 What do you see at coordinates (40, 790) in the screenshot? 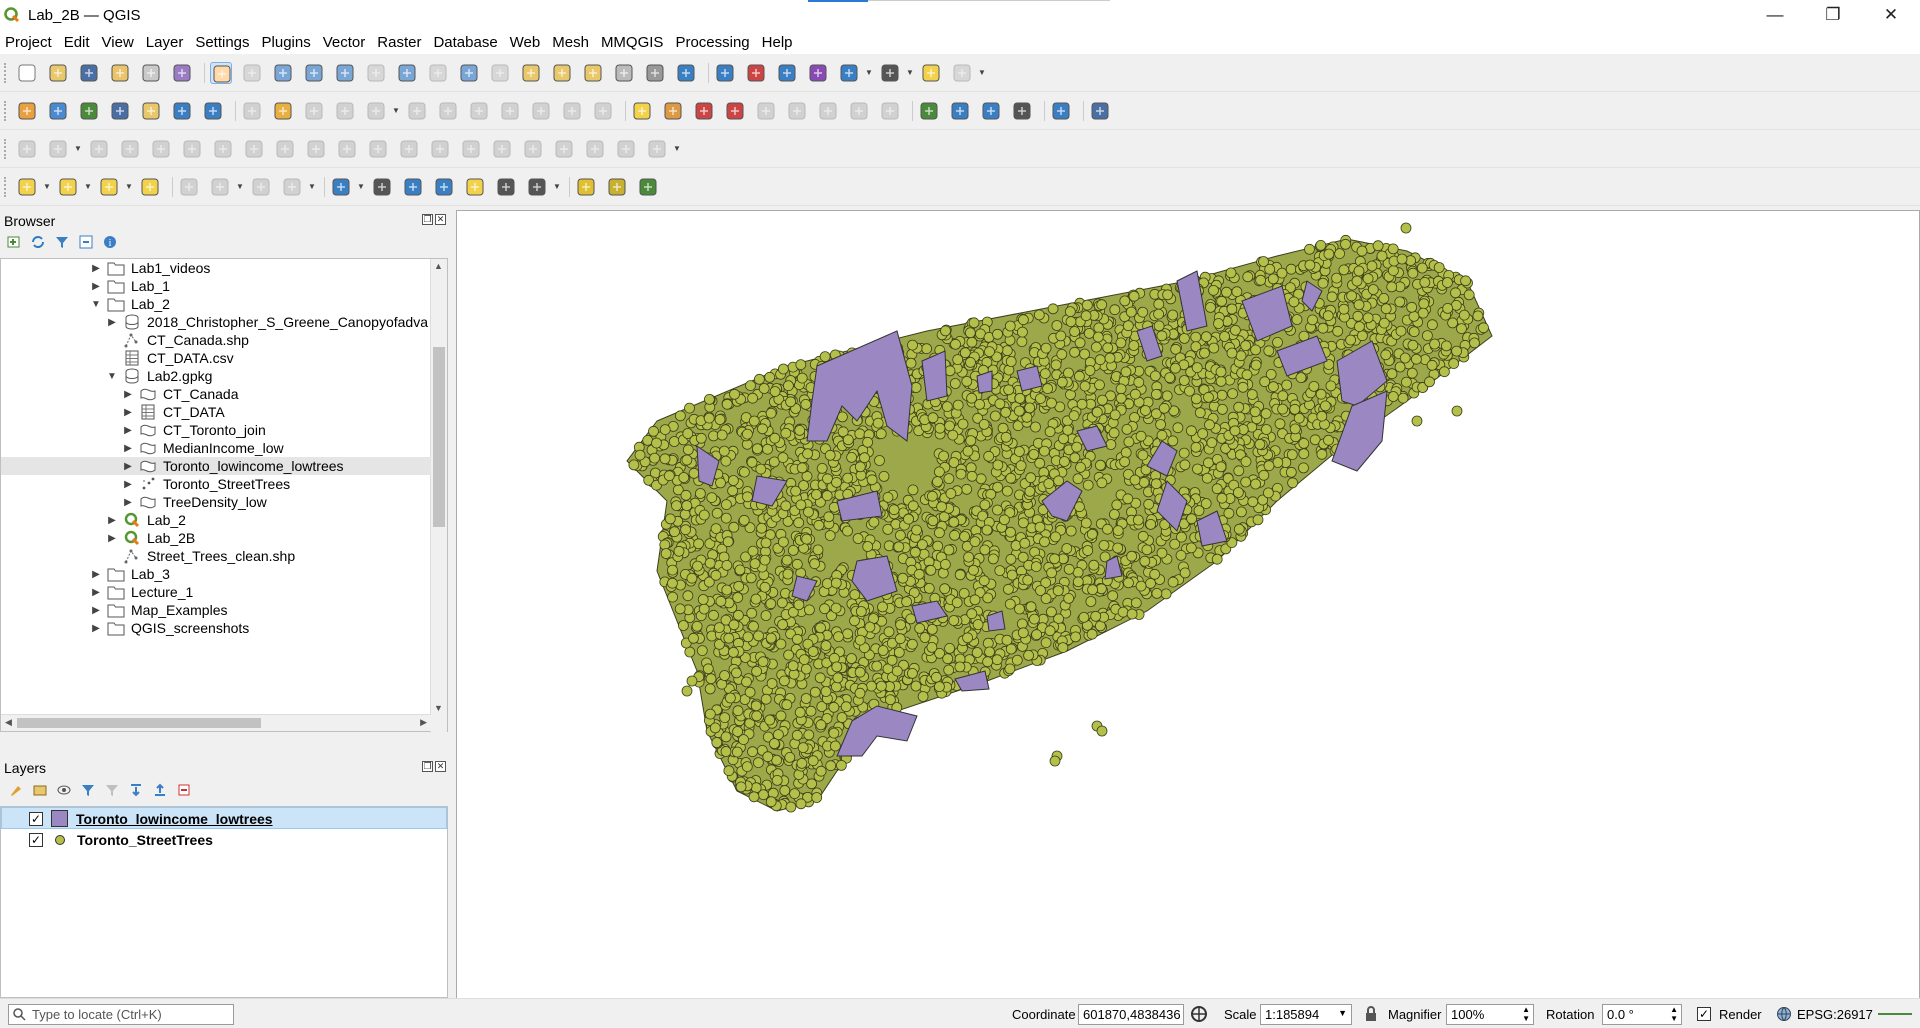
I see `add-group-icon` at bounding box center [40, 790].